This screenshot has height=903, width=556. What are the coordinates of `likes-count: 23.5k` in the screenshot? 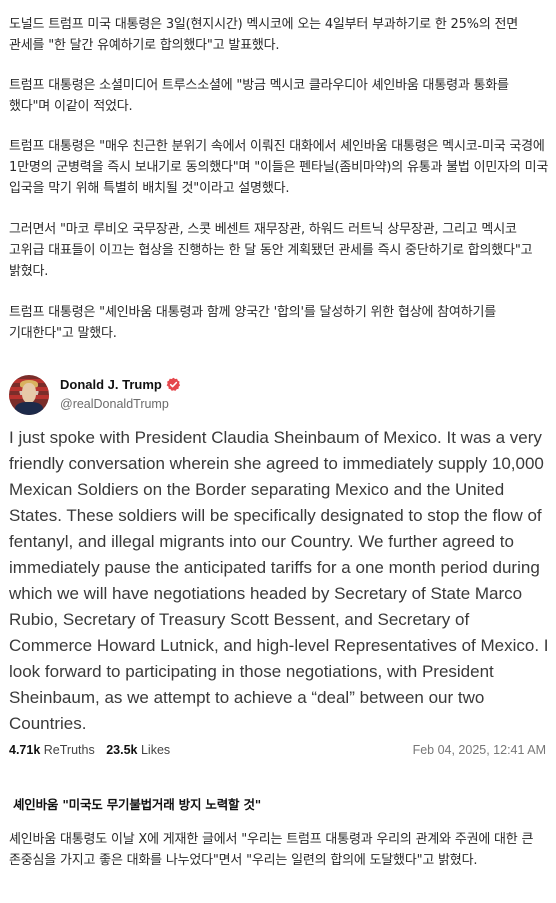 It's located at (122, 750).